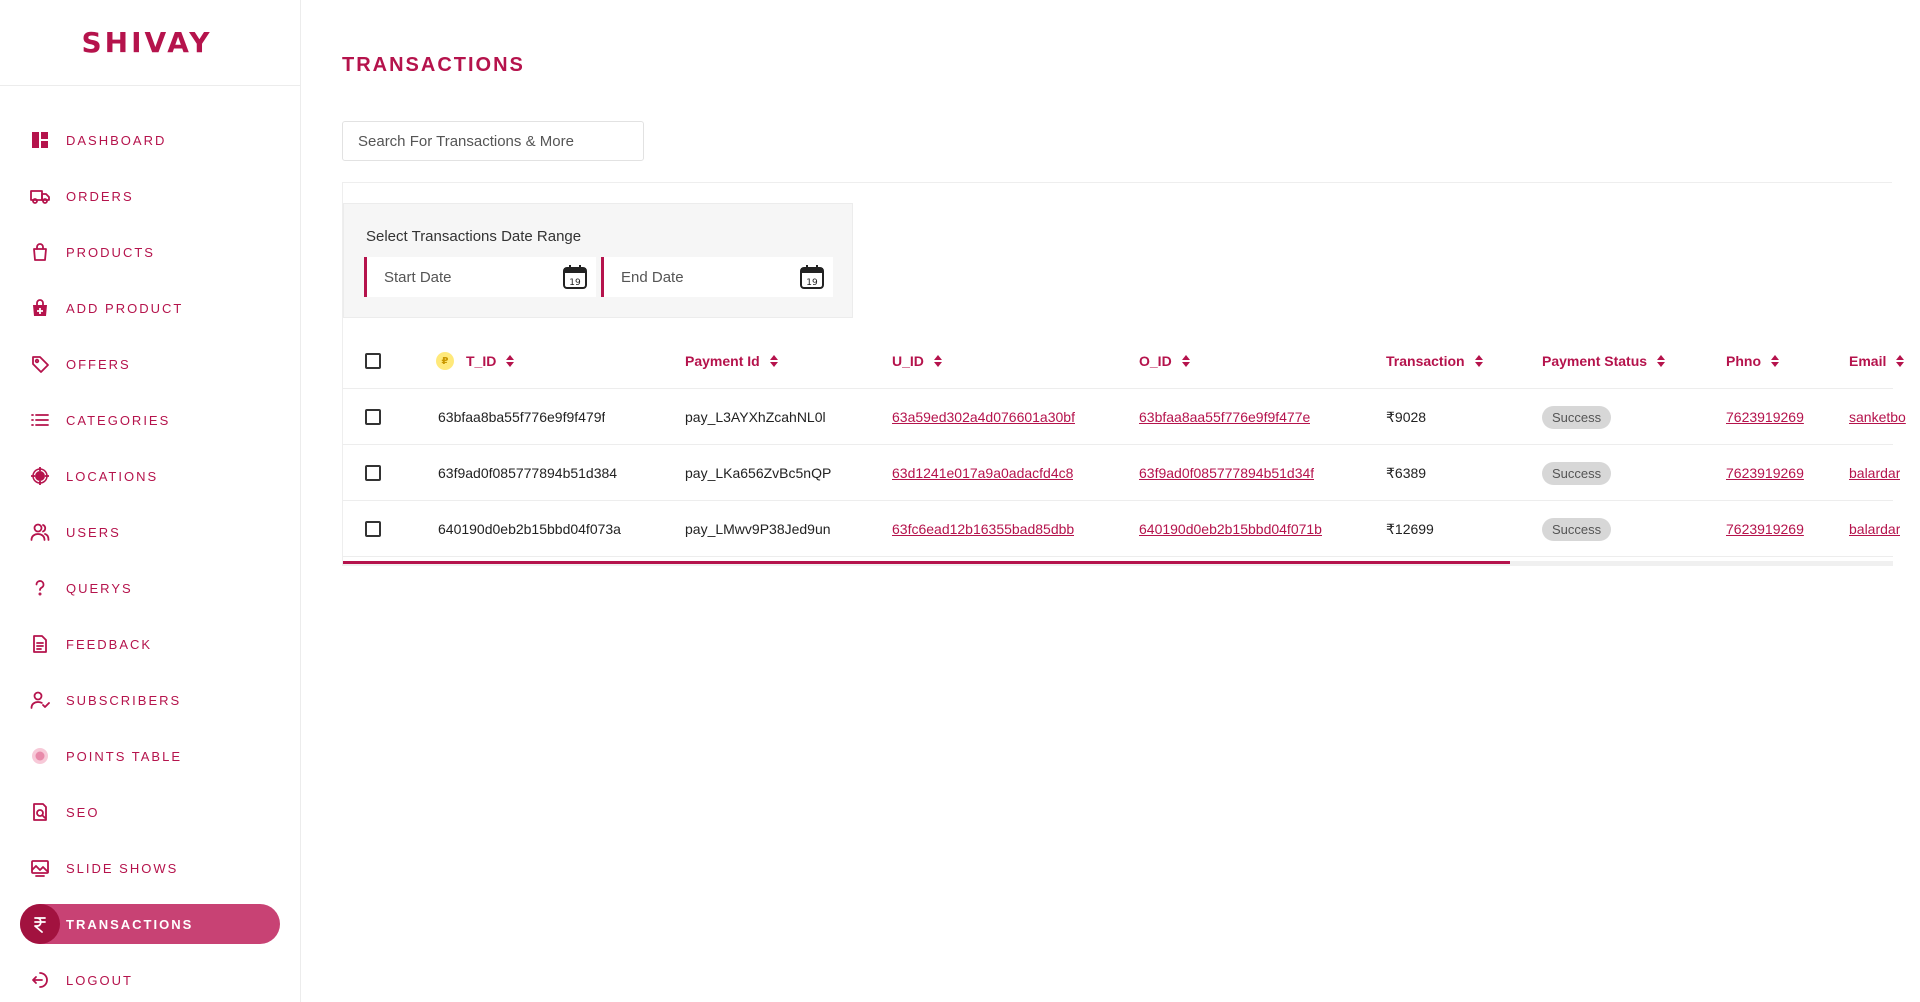 This screenshot has height=1002, width=1920. I want to click on dashboard-icon, so click(40, 140).